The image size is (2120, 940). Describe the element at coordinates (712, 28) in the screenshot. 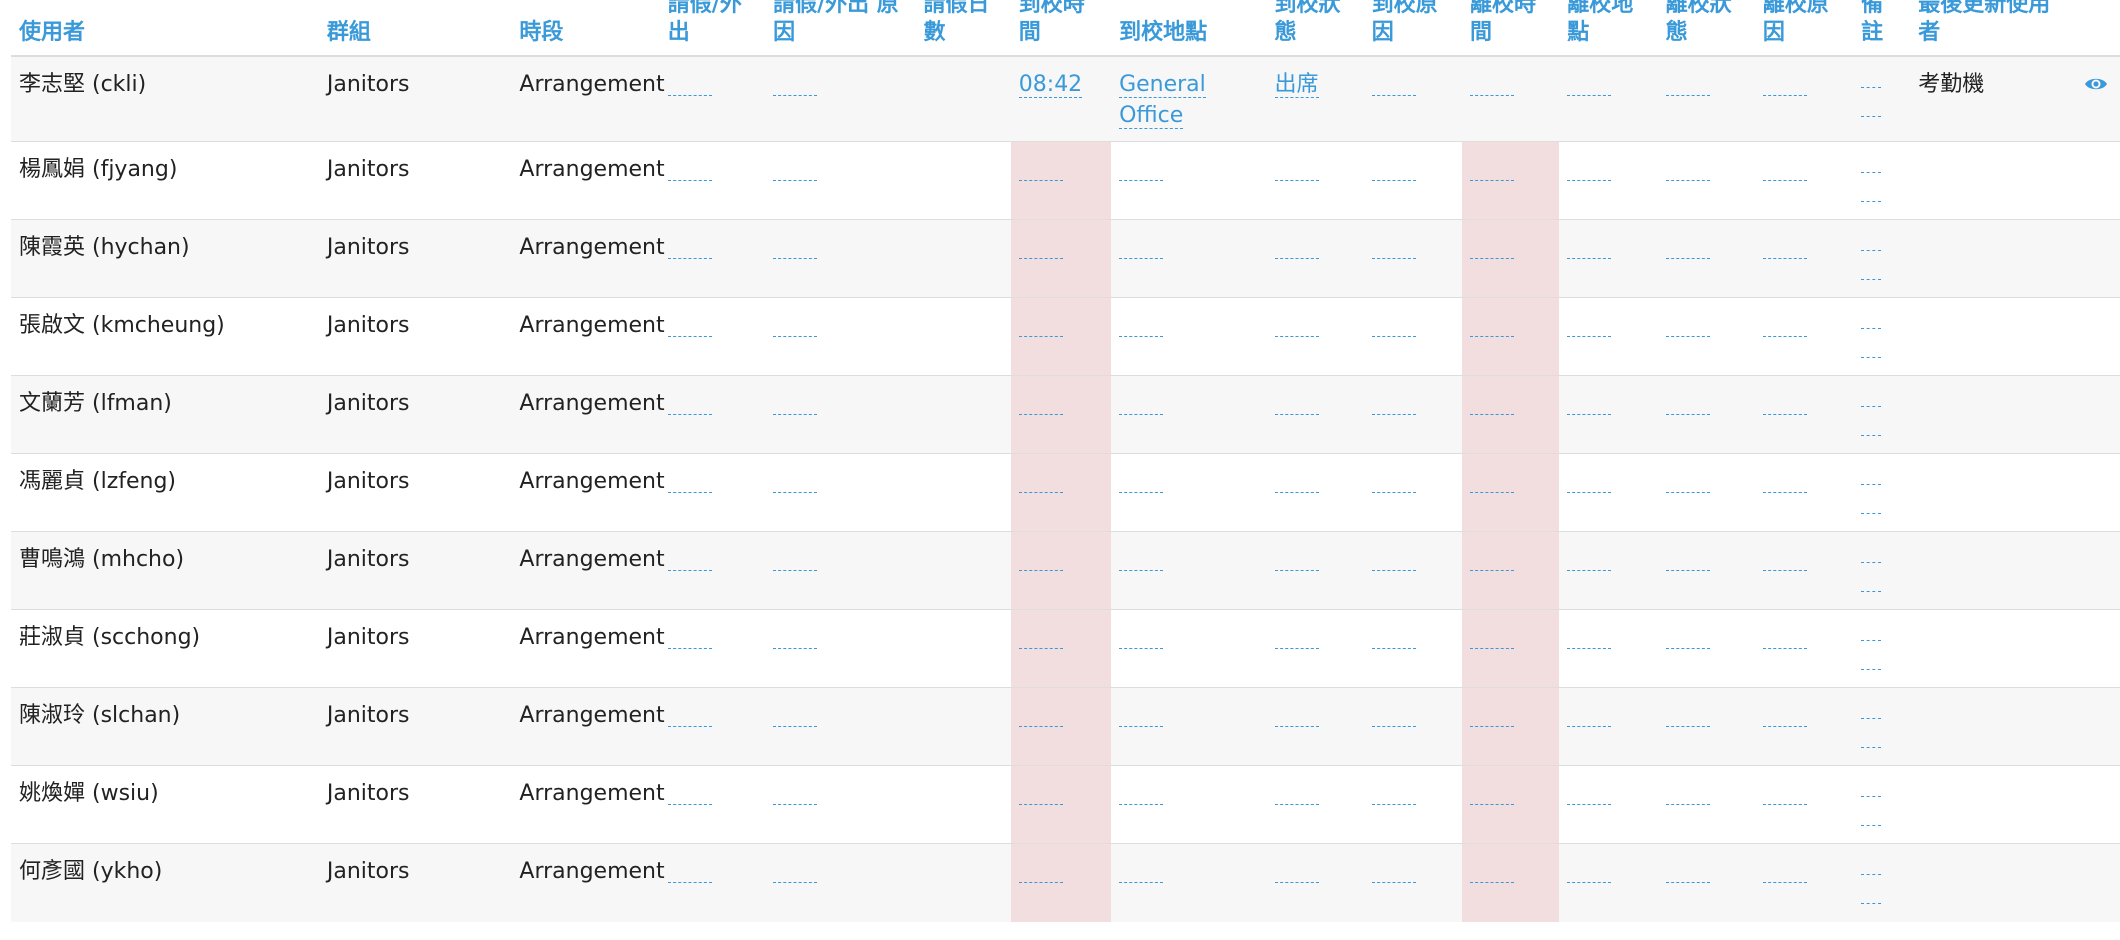

I see `header-leave: 請假/外出` at that location.